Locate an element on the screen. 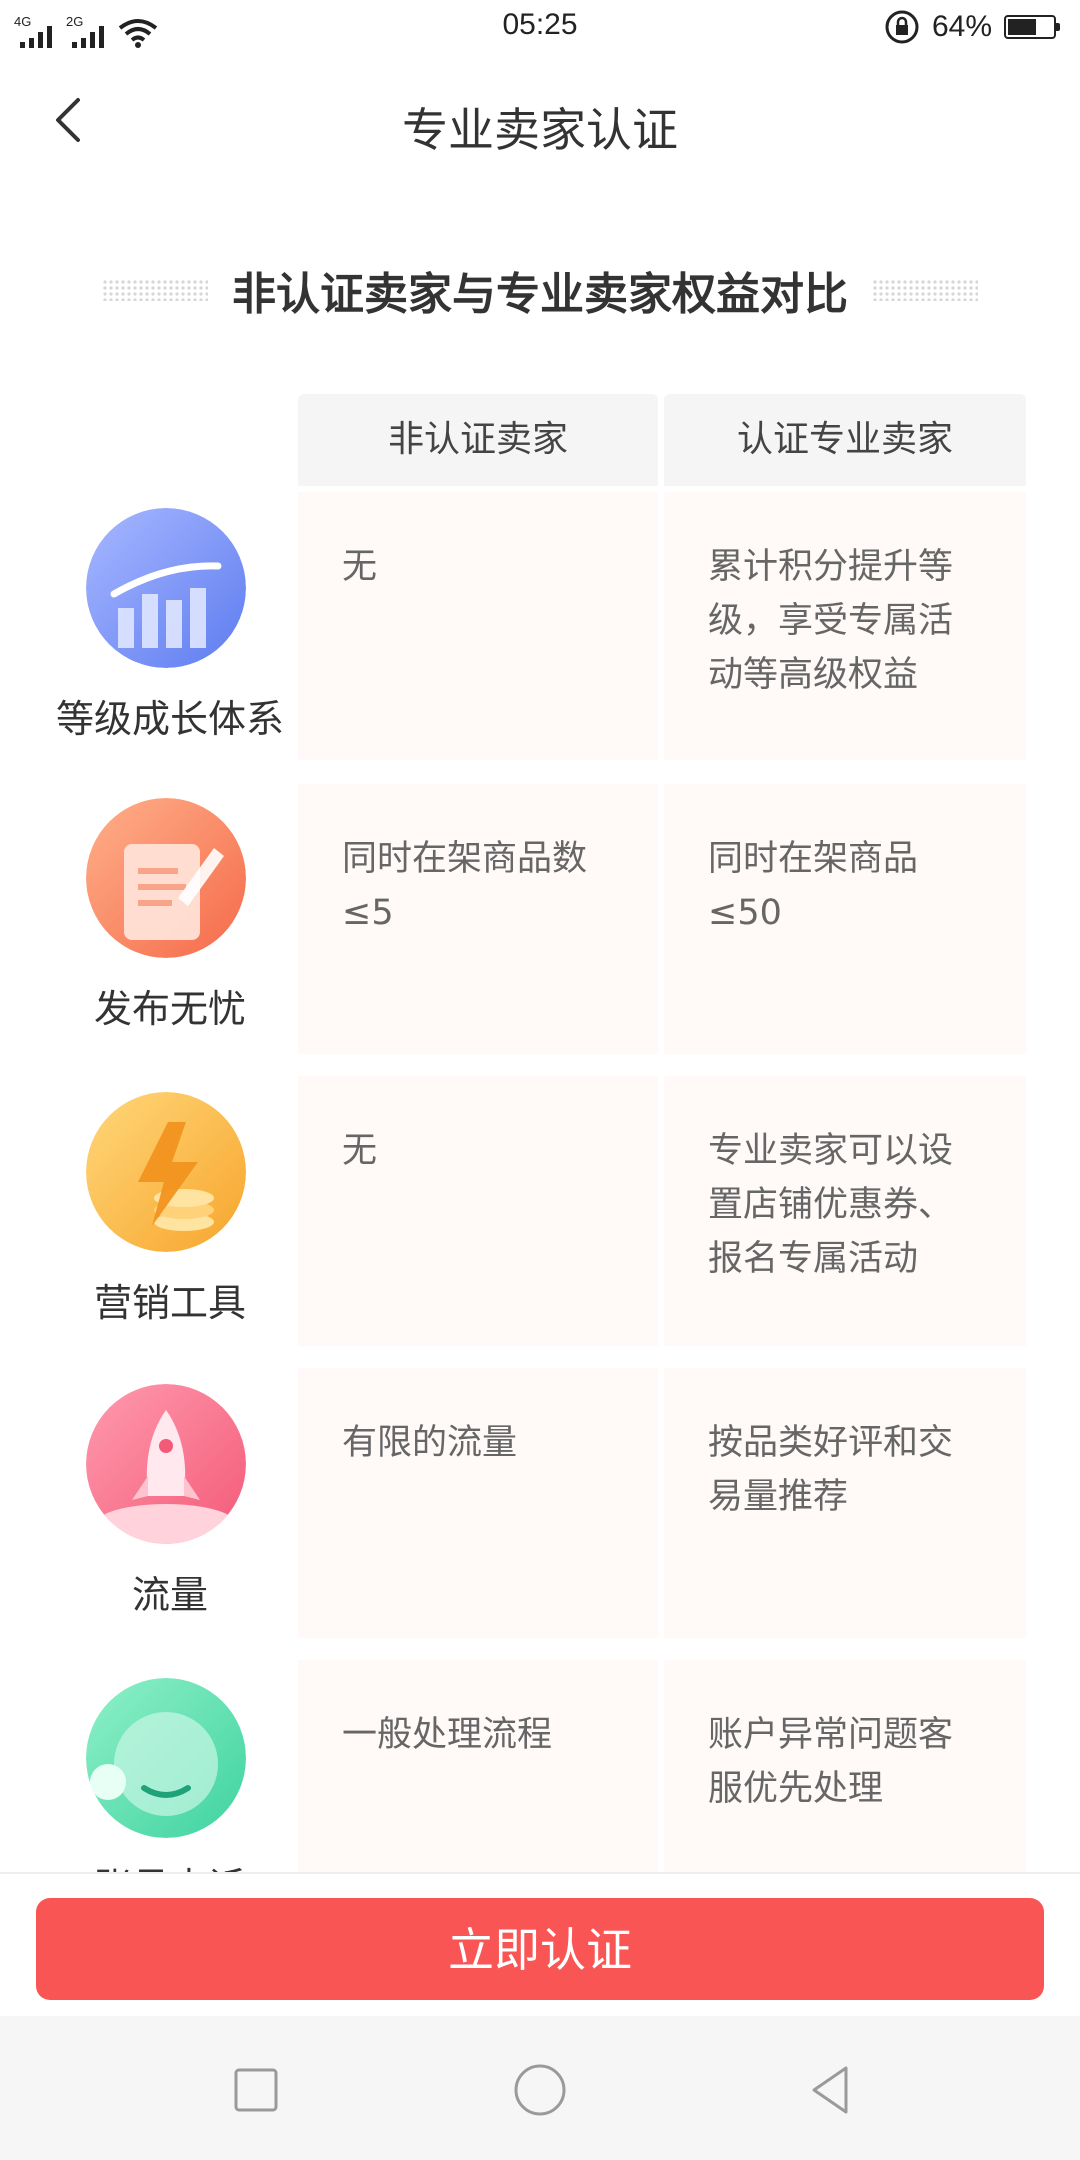 This screenshot has height=2160, width=1080. row-label-marketing: 营销工具 is located at coordinates (169, 1303).